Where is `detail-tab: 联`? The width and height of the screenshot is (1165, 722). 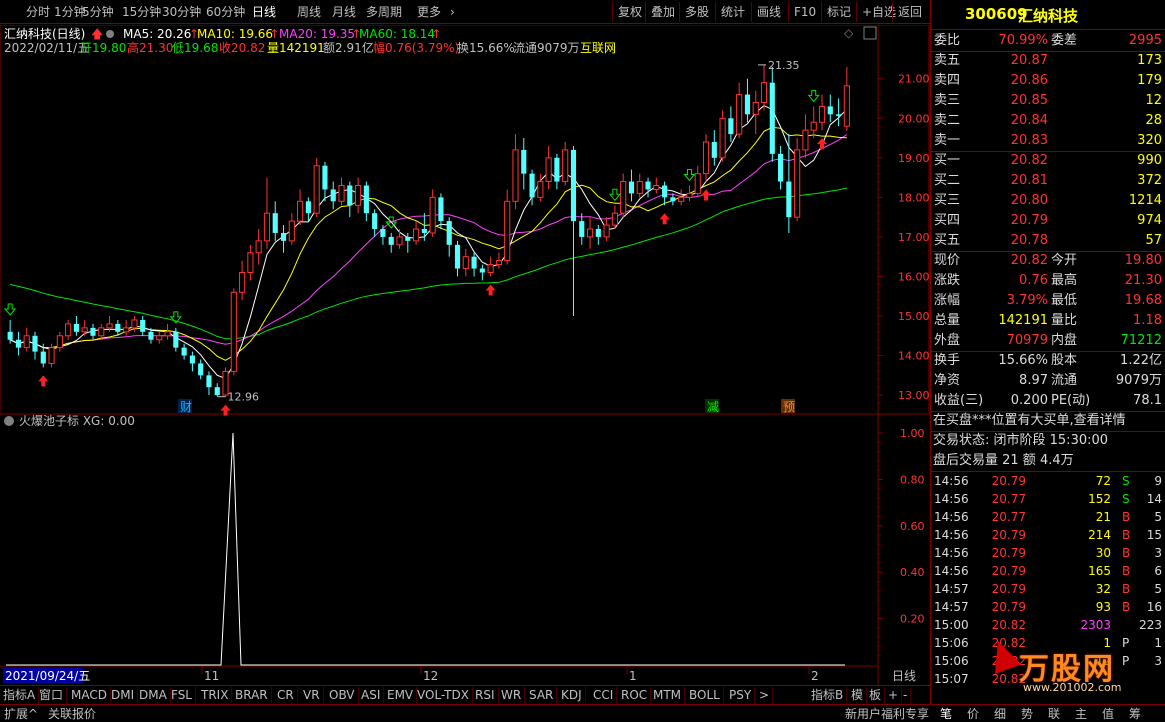
detail-tab: 联 is located at coordinates (1054, 714).